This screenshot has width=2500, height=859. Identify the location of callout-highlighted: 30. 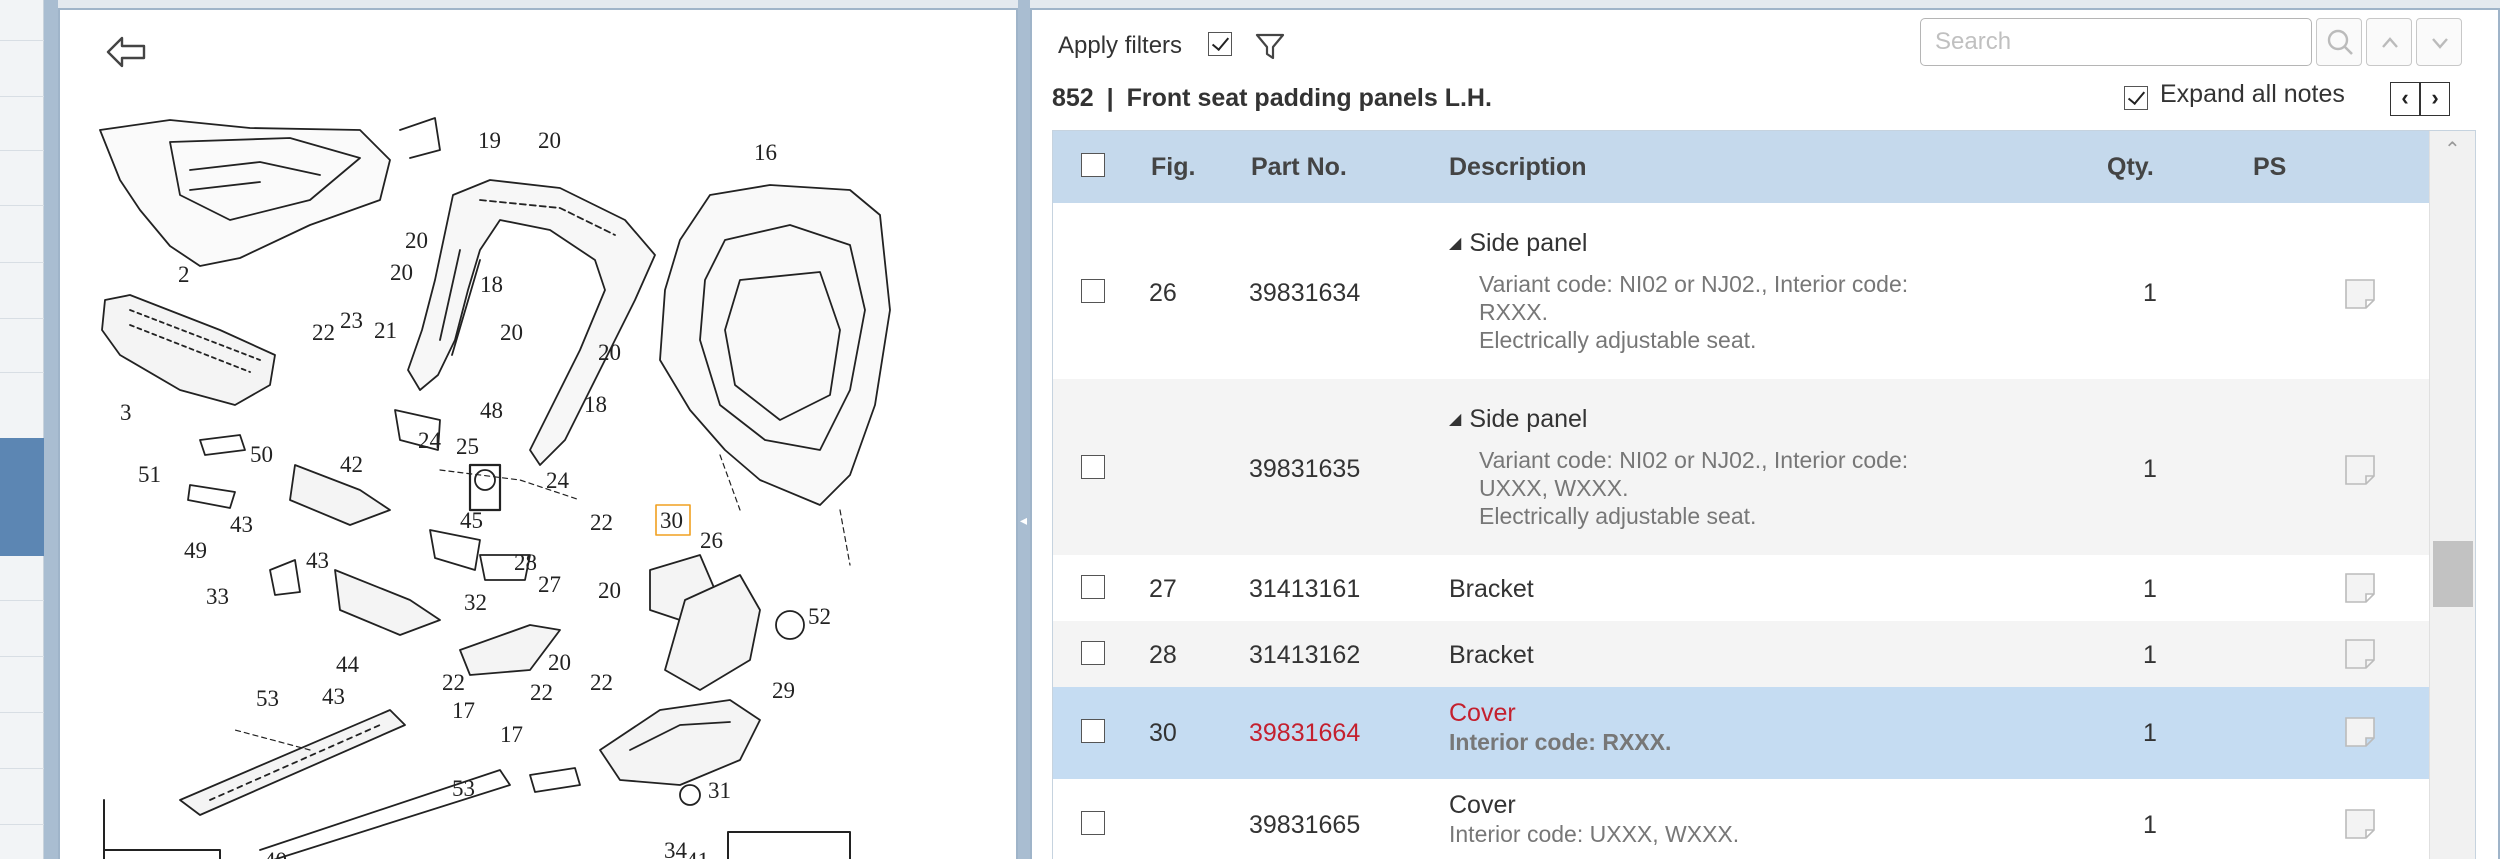
(671, 520).